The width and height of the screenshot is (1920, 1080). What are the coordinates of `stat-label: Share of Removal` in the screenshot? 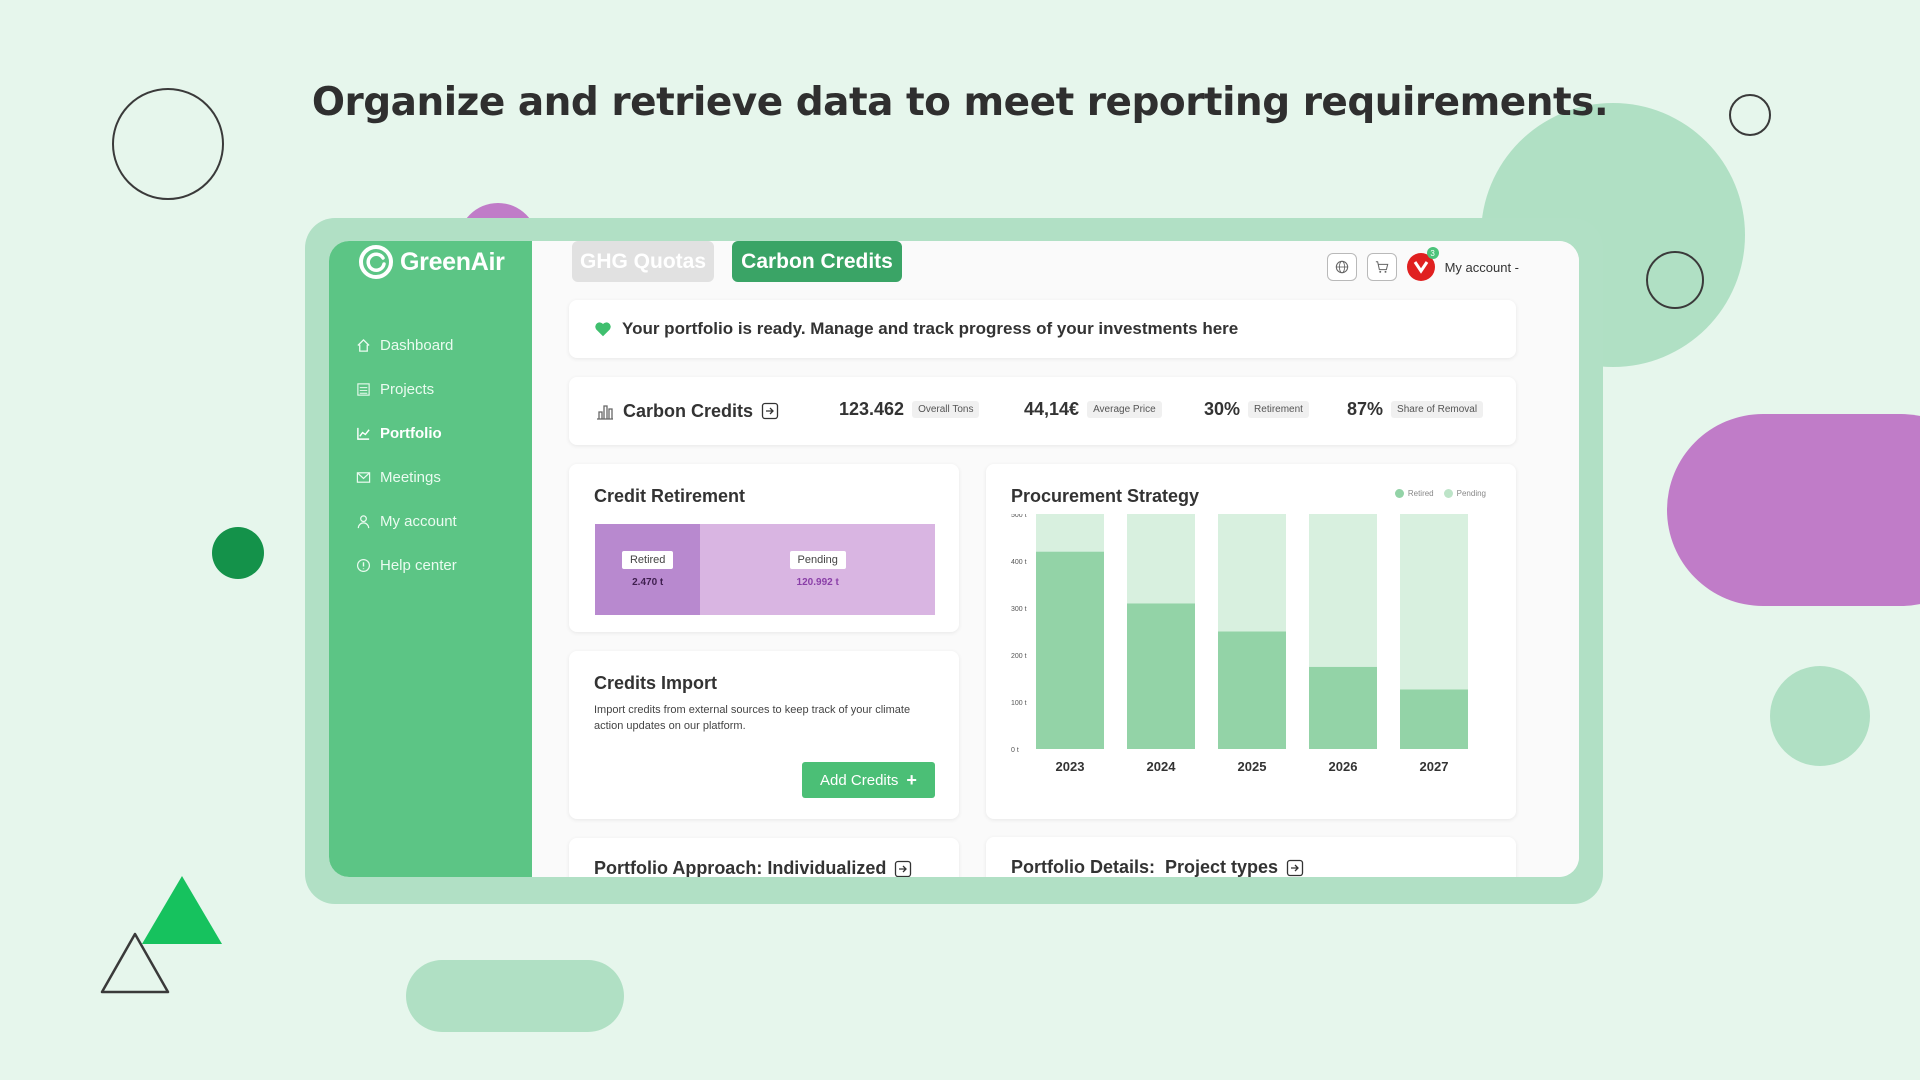 It's located at (1437, 409).